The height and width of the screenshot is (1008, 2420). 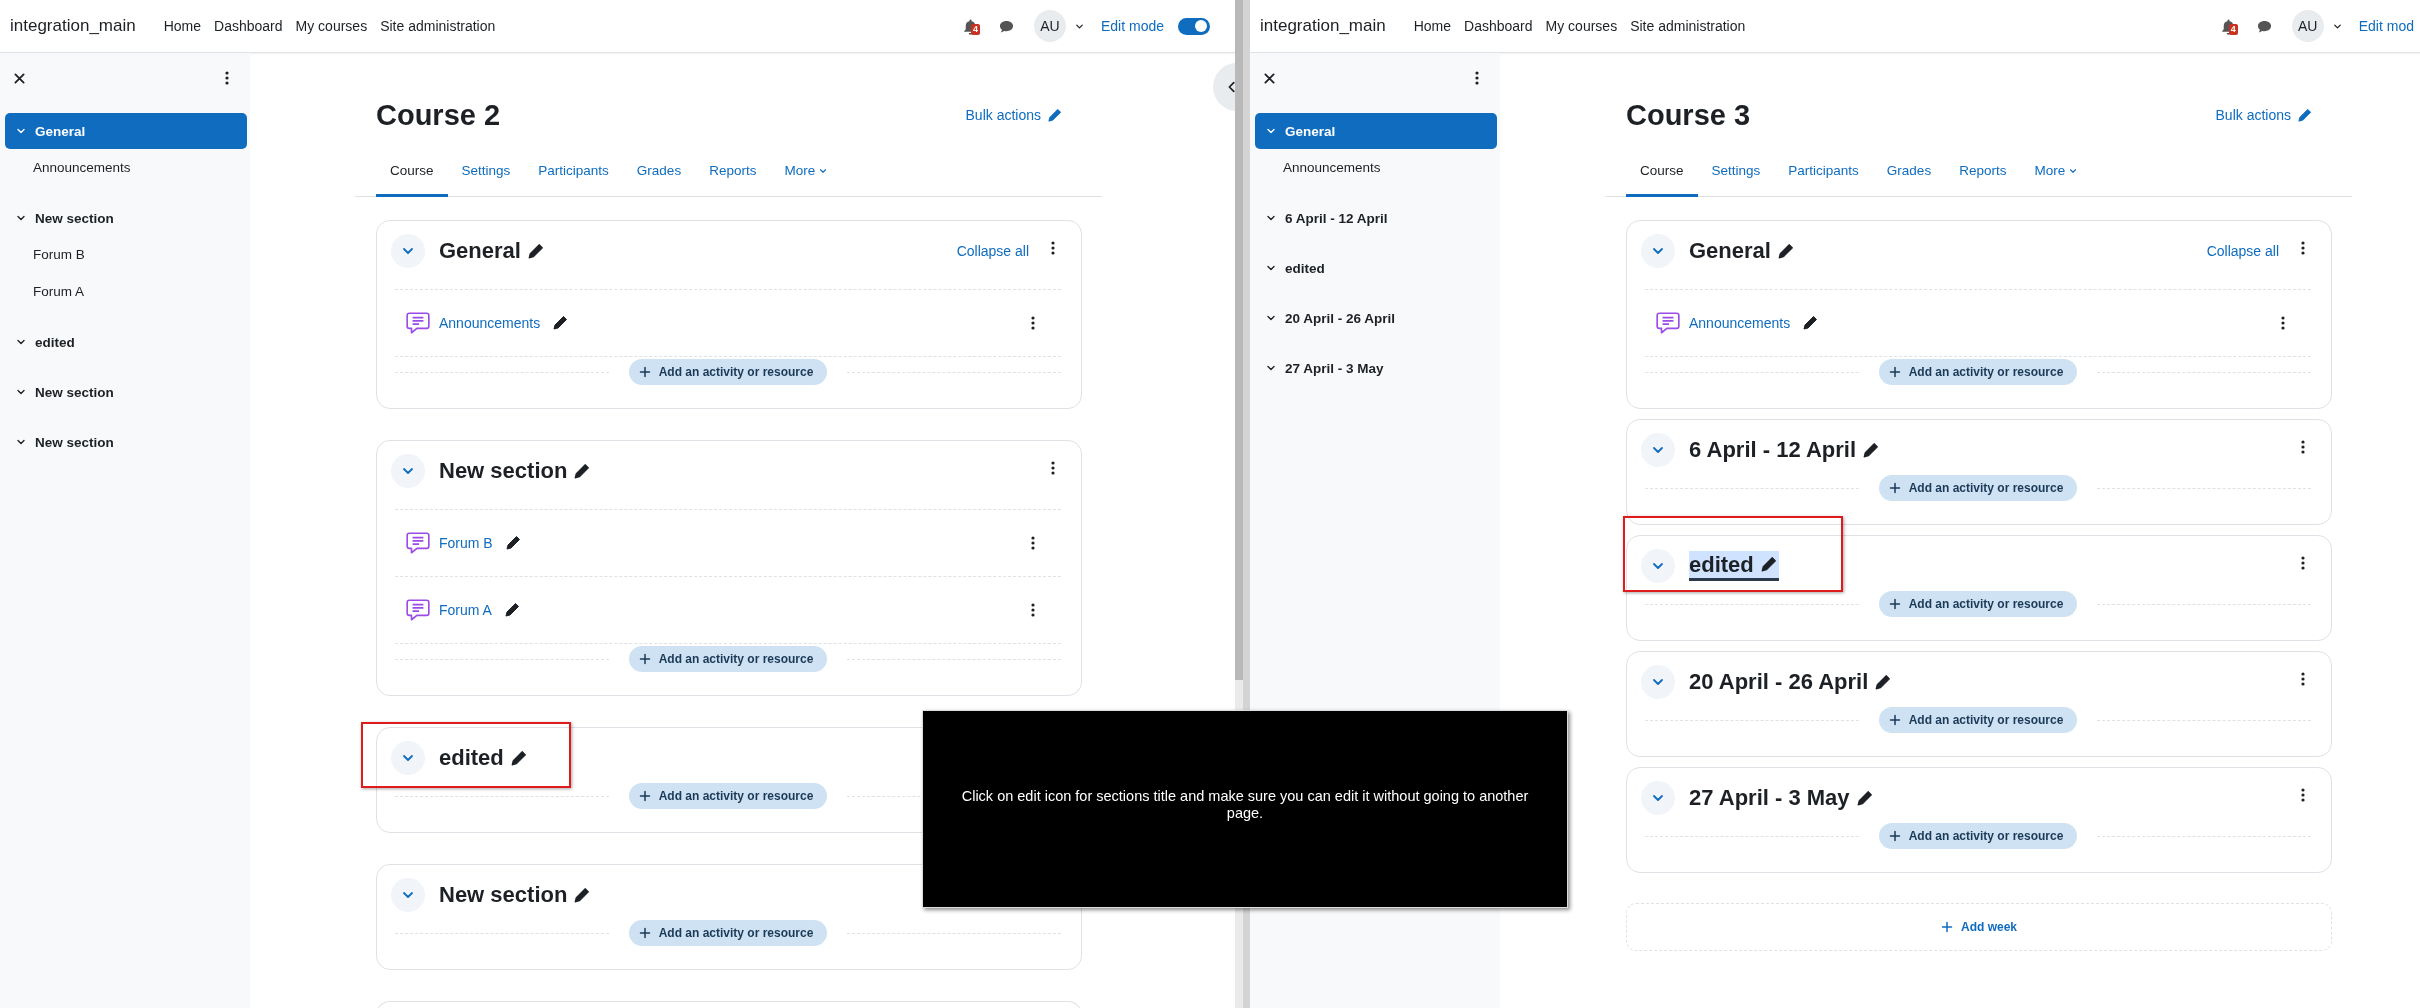 I want to click on add-week-button: Add week, so click(x=1979, y=927).